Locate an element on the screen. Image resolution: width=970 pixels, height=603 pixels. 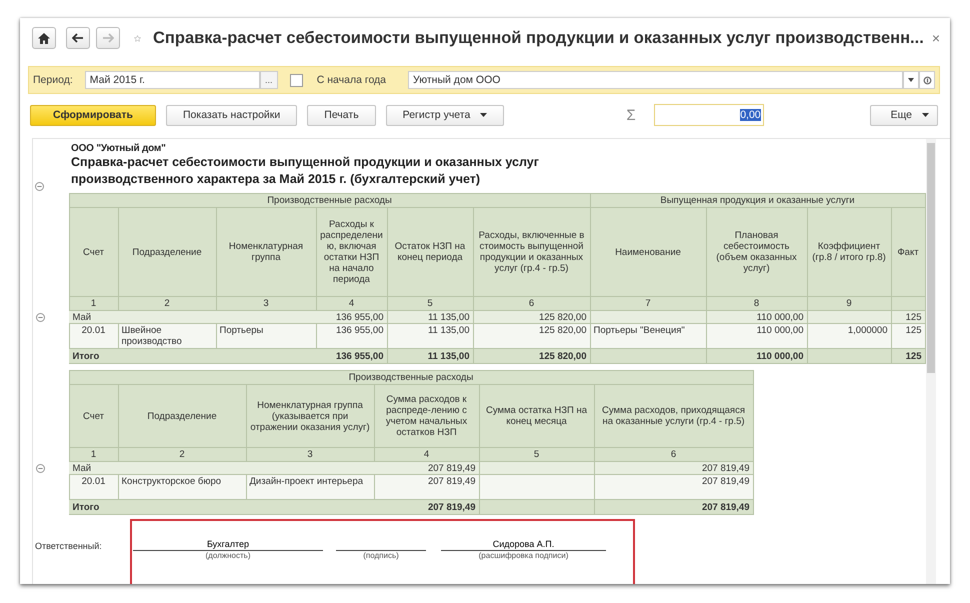
organization-field: Уютный дом ООО is located at coordinates (655, 80).